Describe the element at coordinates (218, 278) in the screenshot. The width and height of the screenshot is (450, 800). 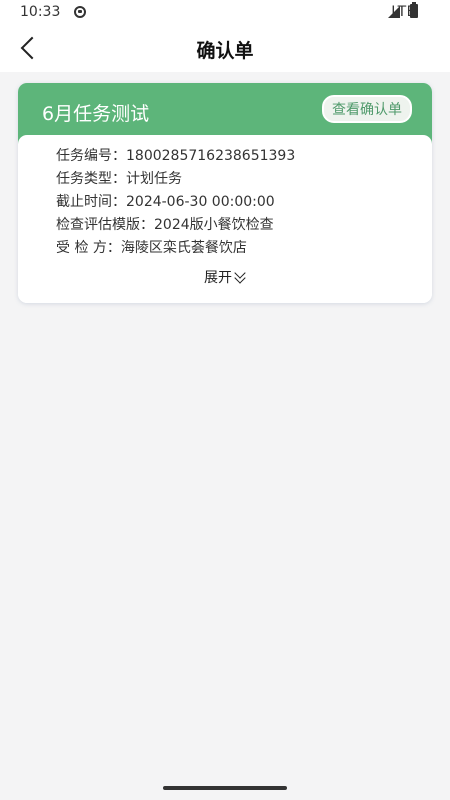
I see `expand-label: 展开` at that location.